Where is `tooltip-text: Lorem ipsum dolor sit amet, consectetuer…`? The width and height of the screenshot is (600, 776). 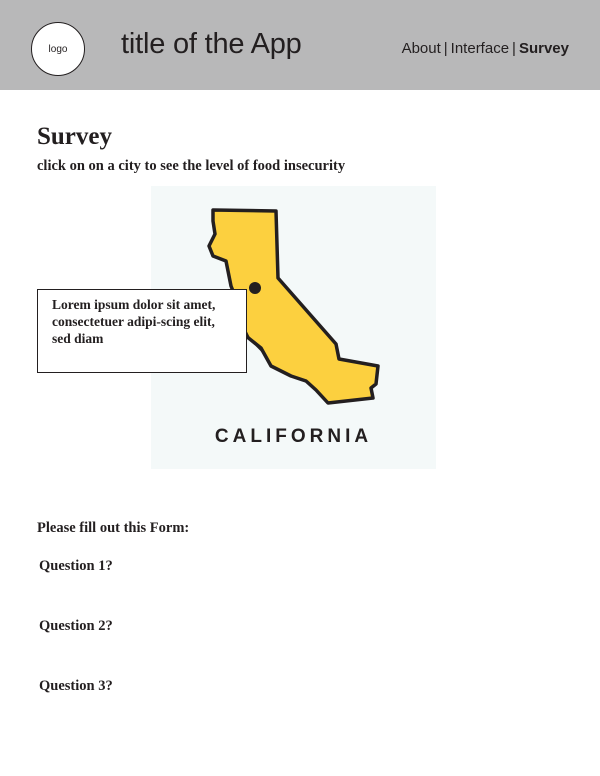
tooltip-text: Lorem ipsum dolor sit amet, consectetuer… is located at coordinates (134, 321).